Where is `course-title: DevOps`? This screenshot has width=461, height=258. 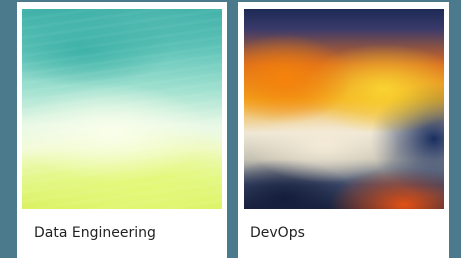
course-title: DevOps is located at coordinates (277, 233).